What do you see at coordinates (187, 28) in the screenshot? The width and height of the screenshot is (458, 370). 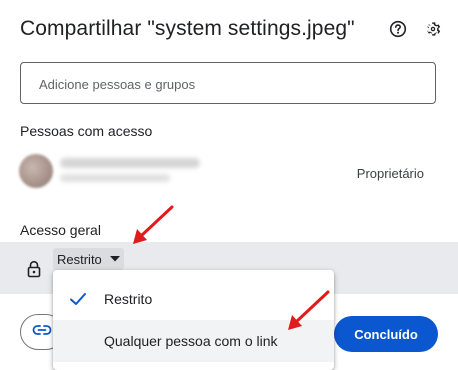 I see `dialog-title: Compartilhar "system settings.jpeg"` at bounding box center [187, 28].